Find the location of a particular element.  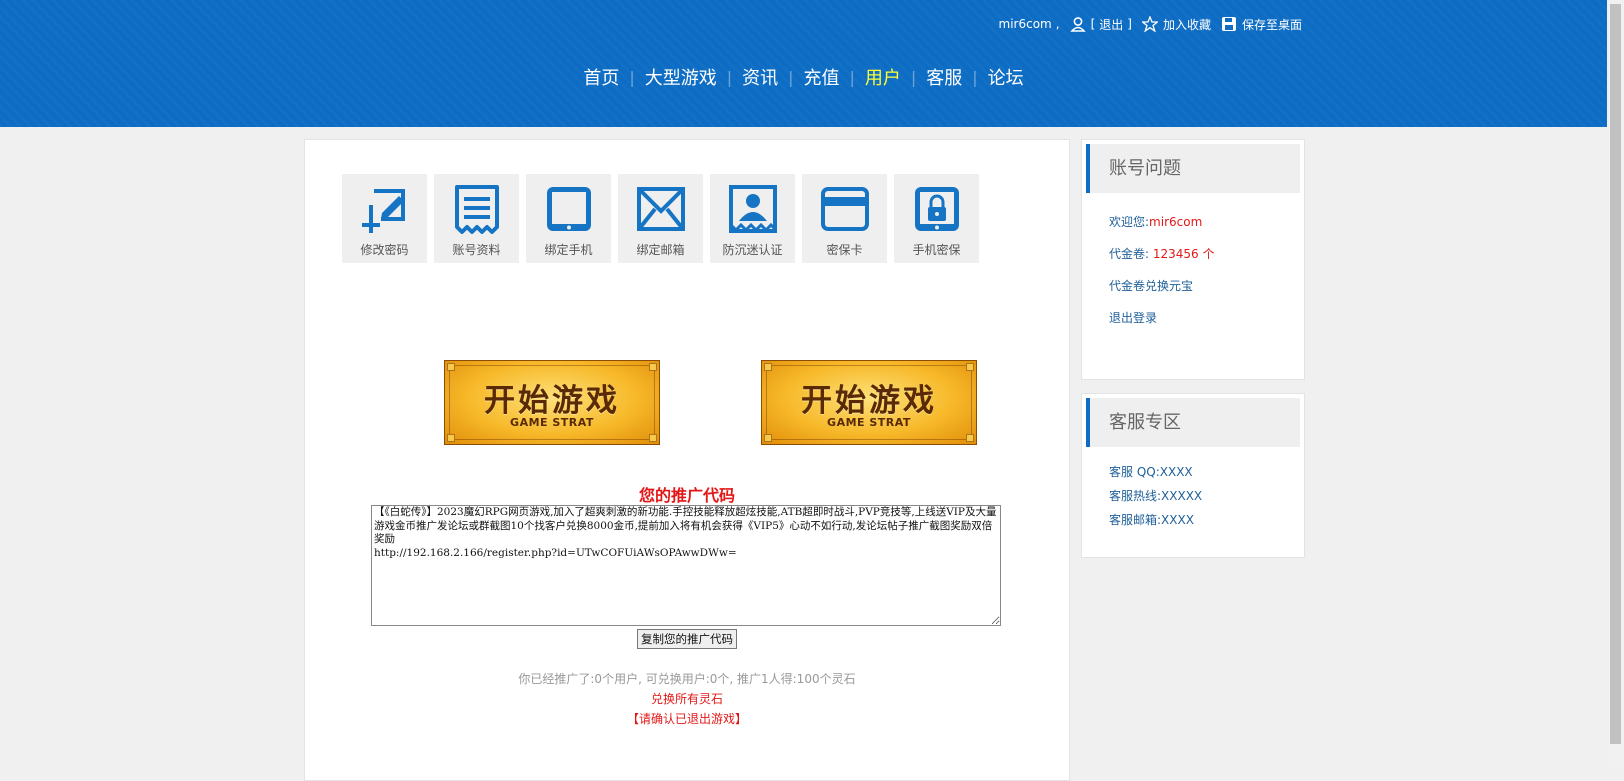

service-panel-title: 客服专区 is located at coordinates (1193, 422).